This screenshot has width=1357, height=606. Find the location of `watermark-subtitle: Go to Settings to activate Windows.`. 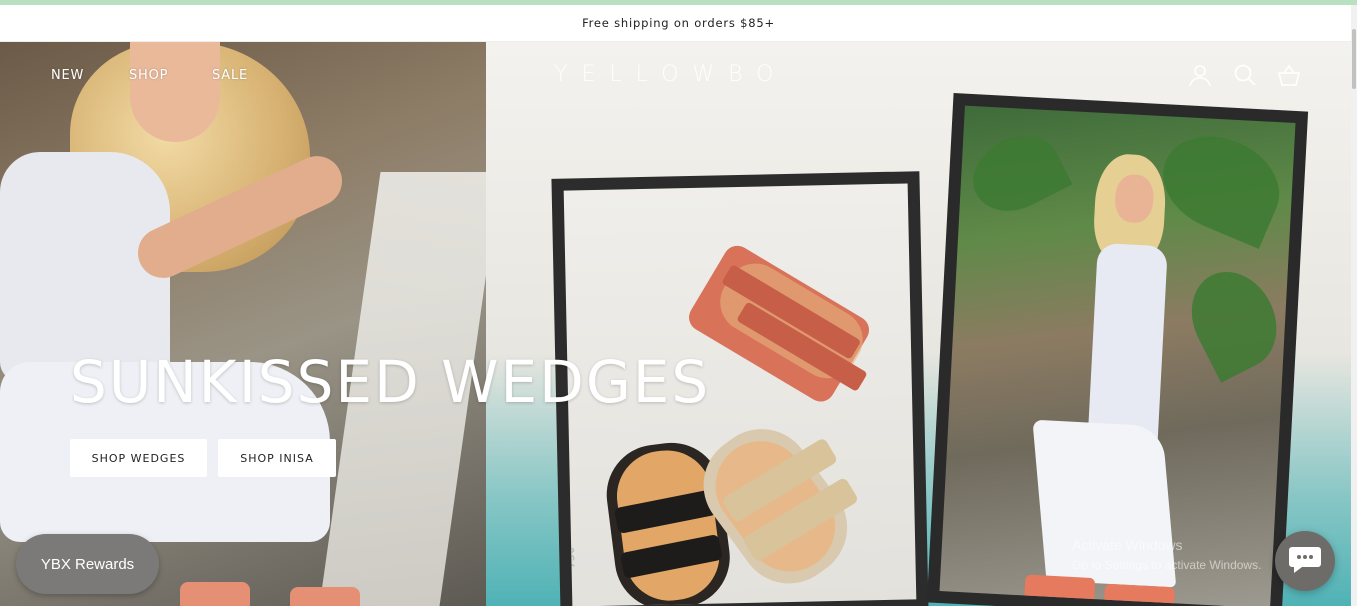

watermark-subtitle: Go to Settings to activate Windows. is located at coordinates (1167, 565).